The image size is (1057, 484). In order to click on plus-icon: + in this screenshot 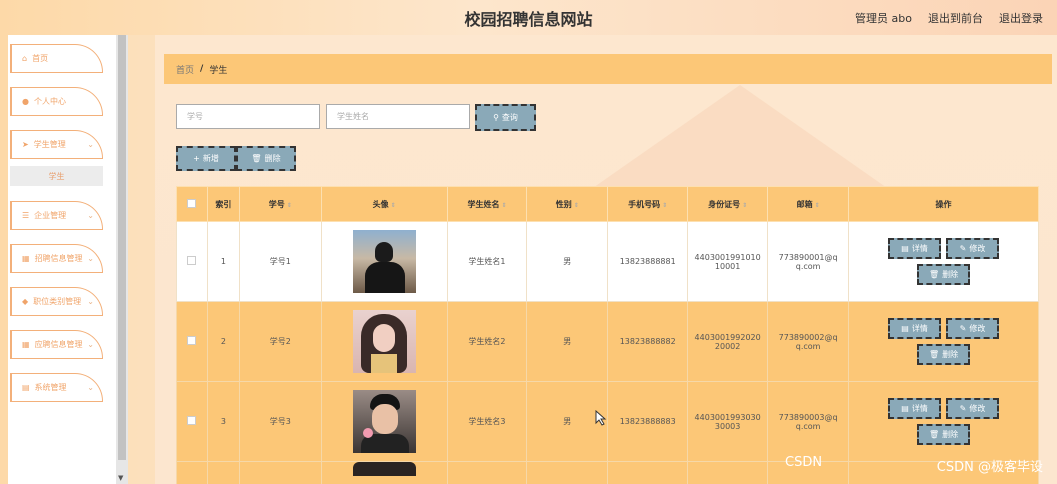, I will do `click(196, 158)`.